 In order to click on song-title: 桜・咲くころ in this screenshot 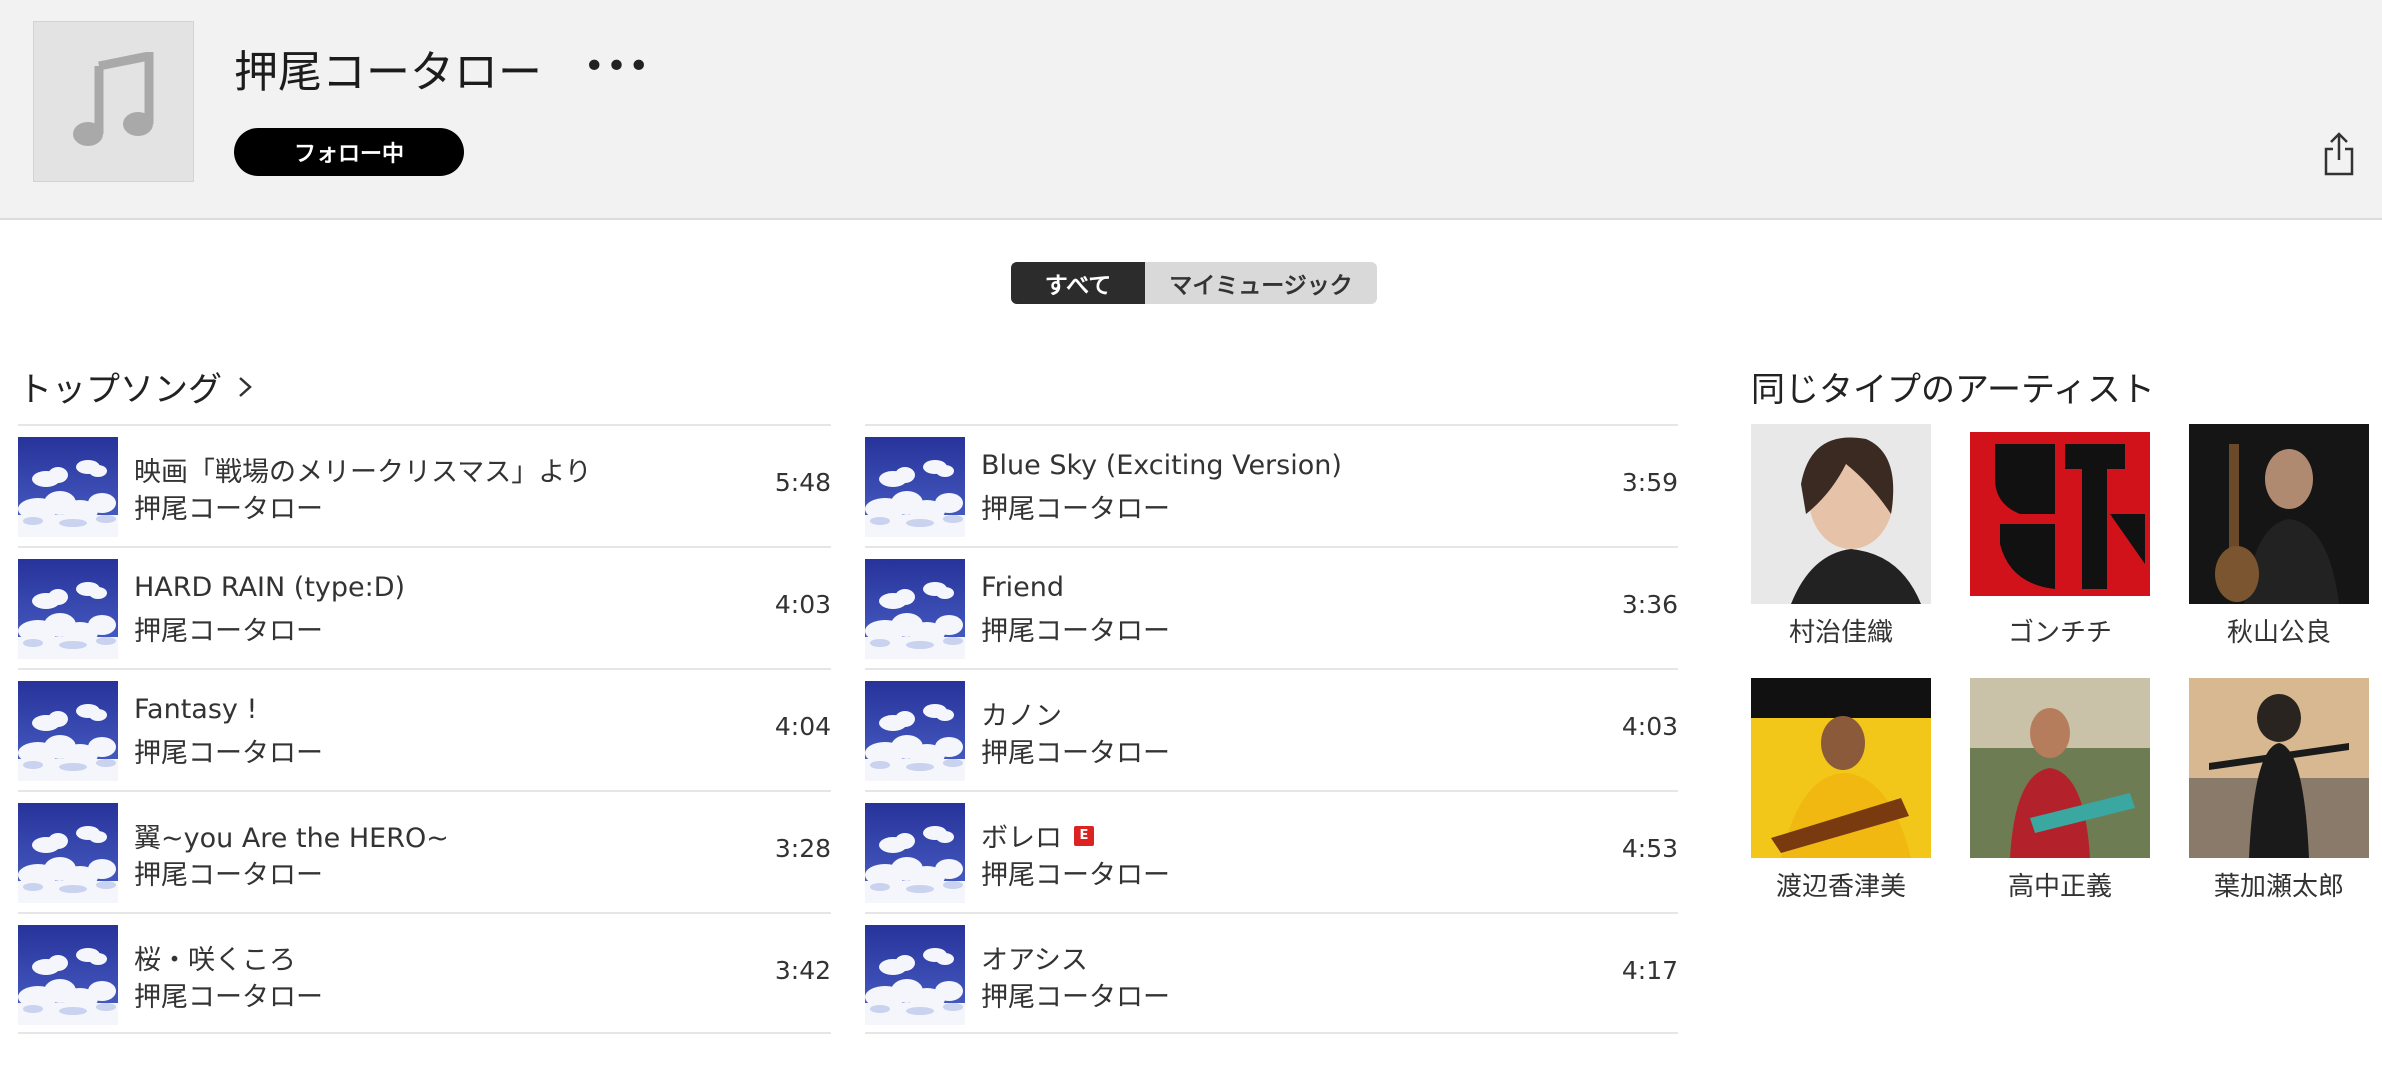, I will do `click(215, 960)`.